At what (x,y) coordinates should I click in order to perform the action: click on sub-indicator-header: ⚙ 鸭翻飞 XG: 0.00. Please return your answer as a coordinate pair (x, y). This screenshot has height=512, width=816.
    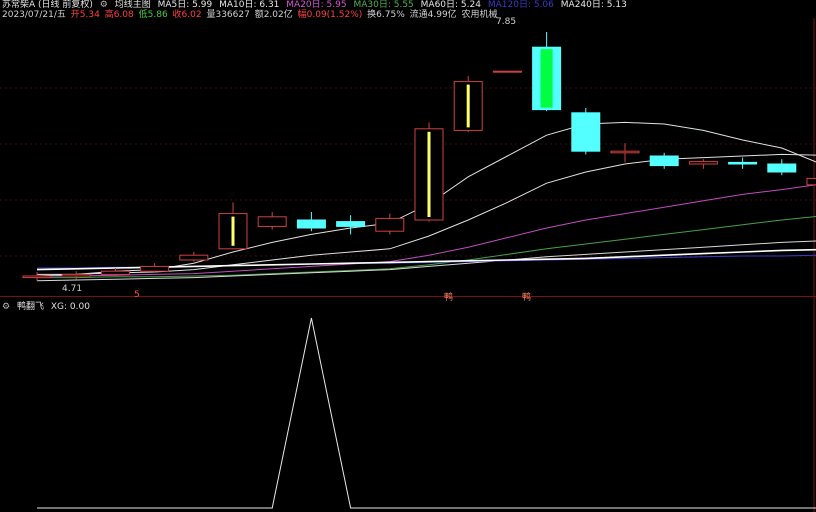
    Looking at the image, I should click on (48, 307).